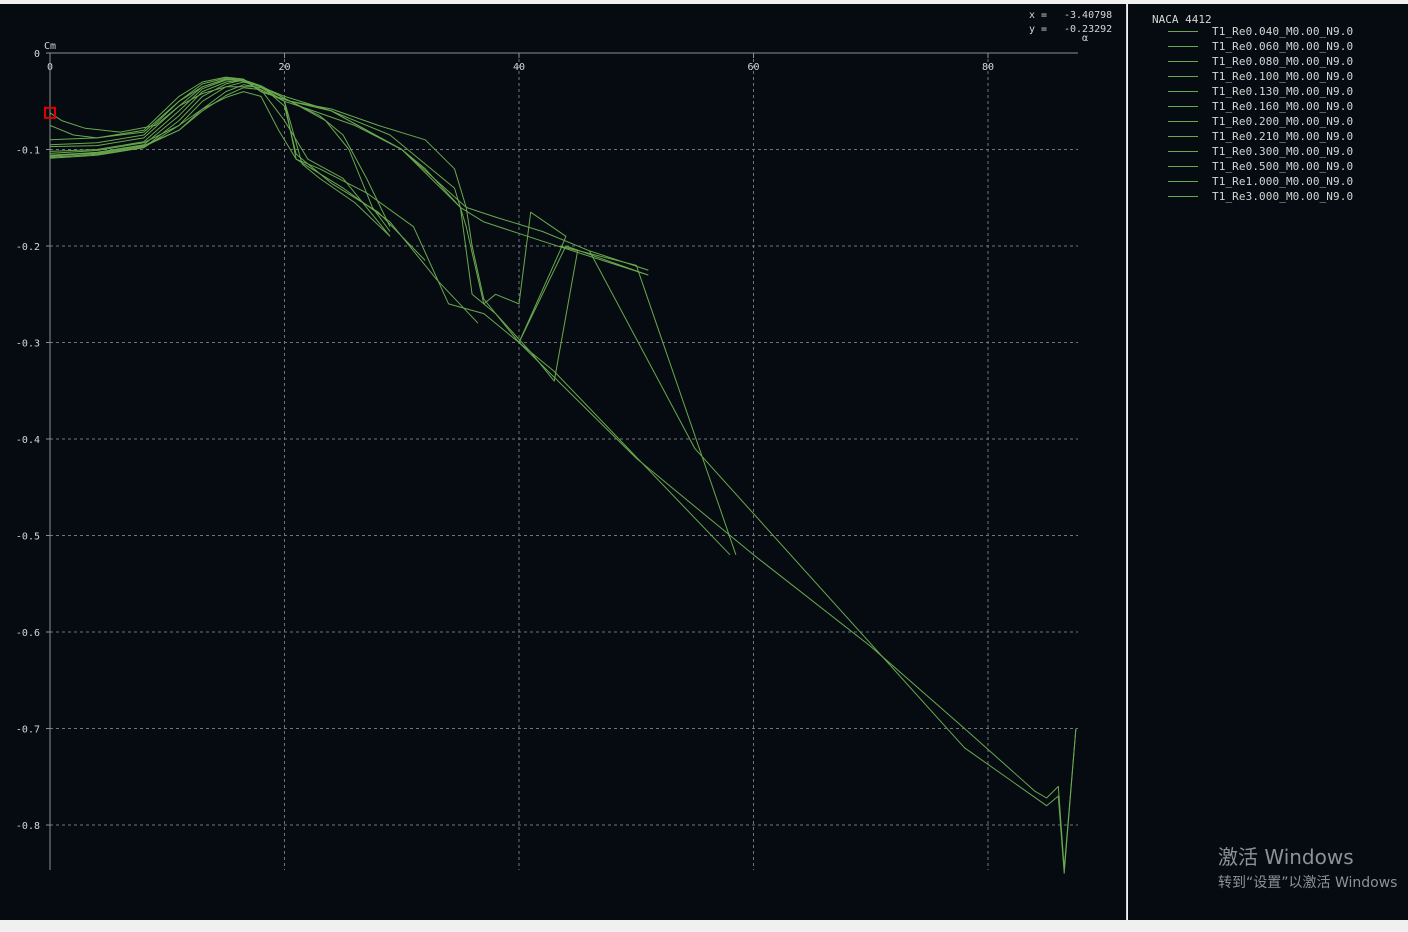  Describe the element at coordinates (753, 67) in the screenshot. I see `x-tick-label: 60` at that location.